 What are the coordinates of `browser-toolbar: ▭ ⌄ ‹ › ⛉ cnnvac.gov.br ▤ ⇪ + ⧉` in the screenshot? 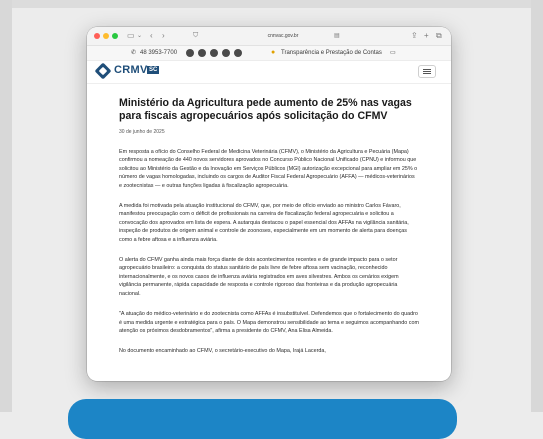 It's located at (269, 36).